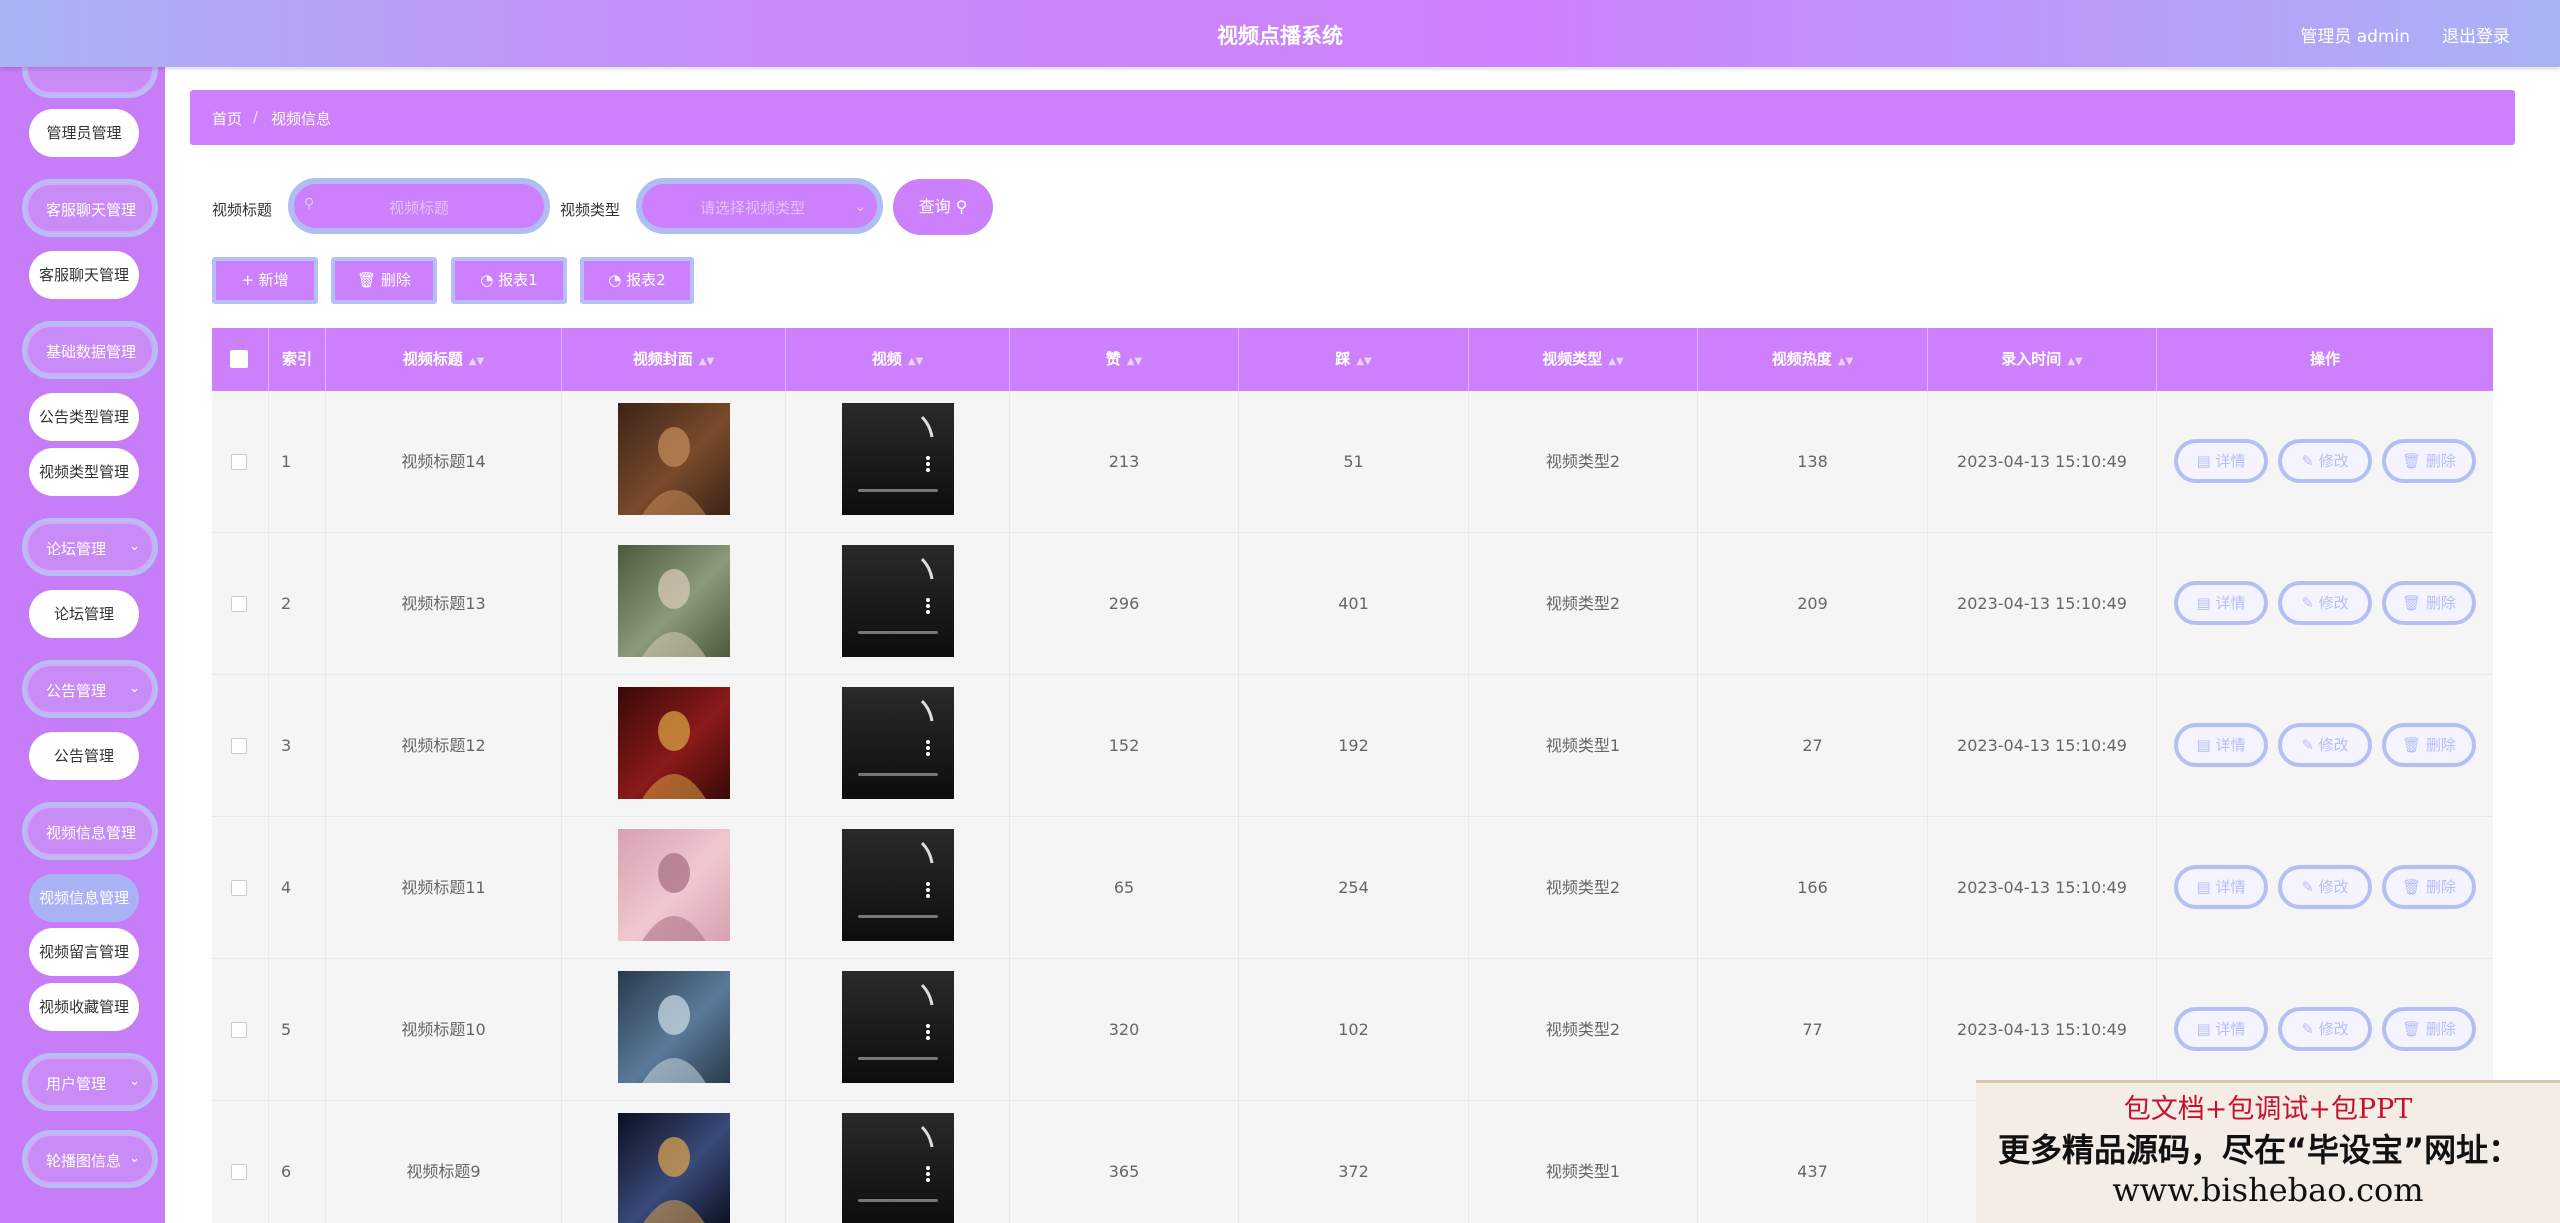 The height and width of the screenshot is (1223, 2560). I want to click on document-icon: ▤, so click(2206, 745).